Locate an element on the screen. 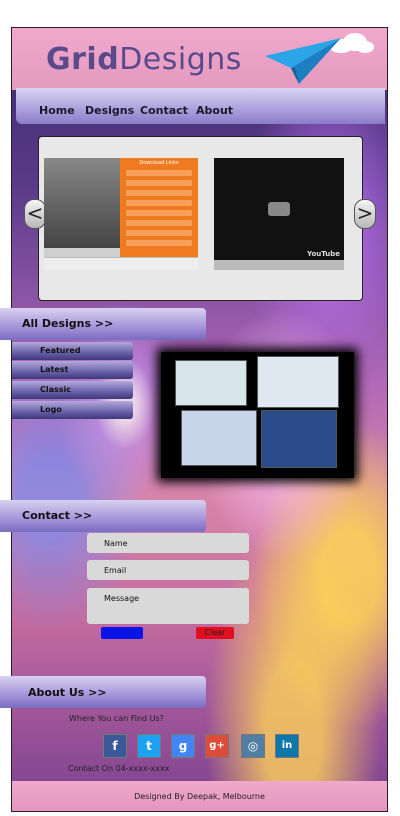 This screenshot has height=816, width=400. section-designs-header: All Designs >> is located at coordinates (103, 324).